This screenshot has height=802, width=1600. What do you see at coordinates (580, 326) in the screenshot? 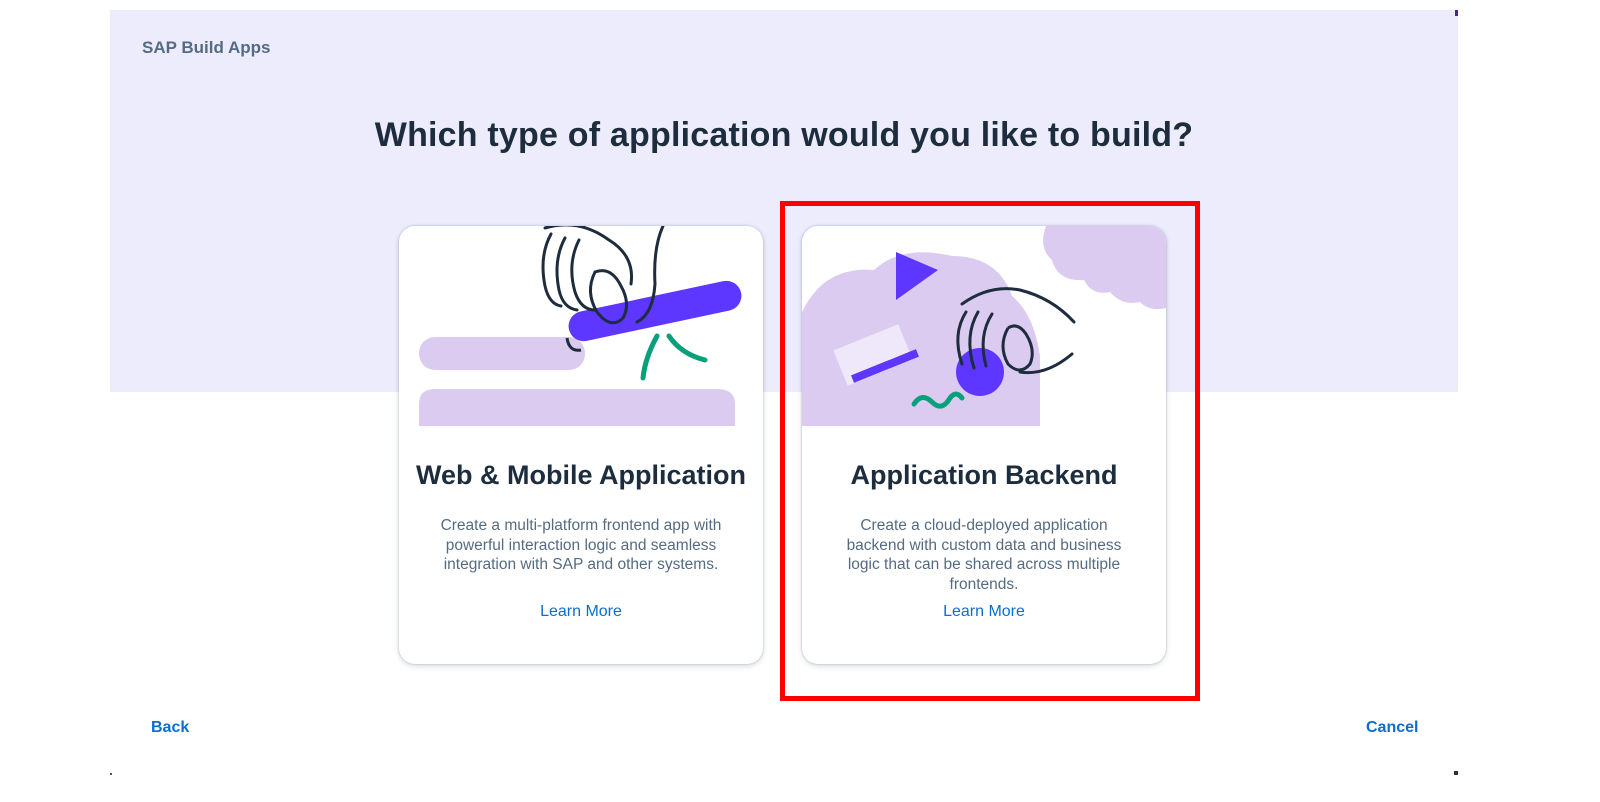
I see `hand-holding-bar-illustration` at bounding box center [580, 326].